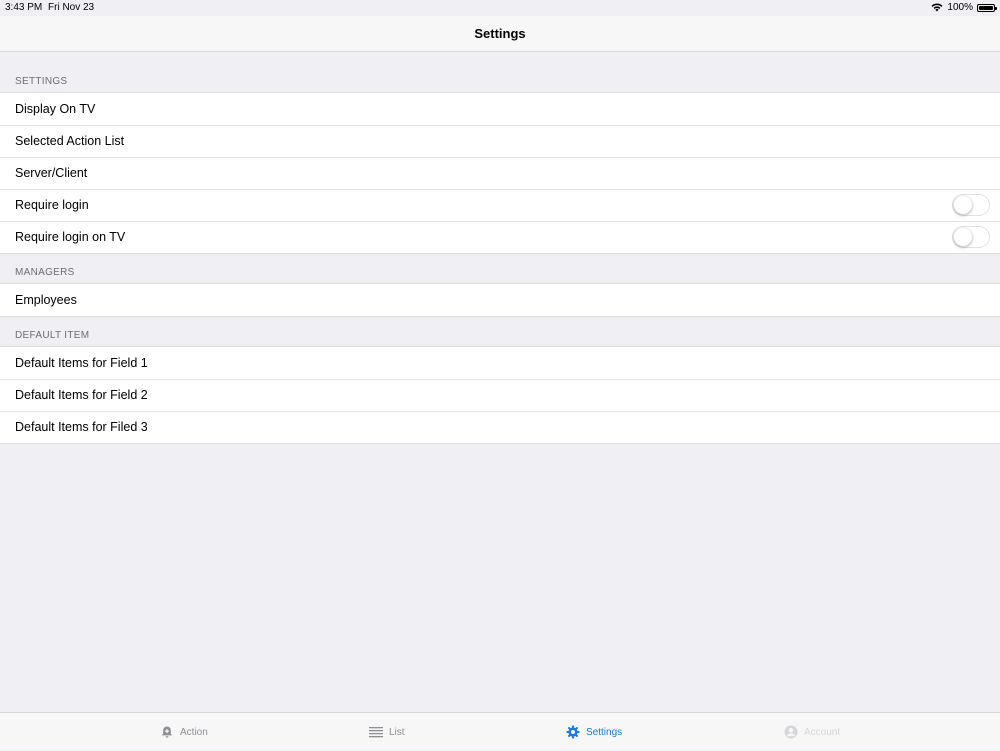  What do you see at coordinates (194, 732) in the screenshot?
I see `tab-label: Action` at bounding box center [194, 732].